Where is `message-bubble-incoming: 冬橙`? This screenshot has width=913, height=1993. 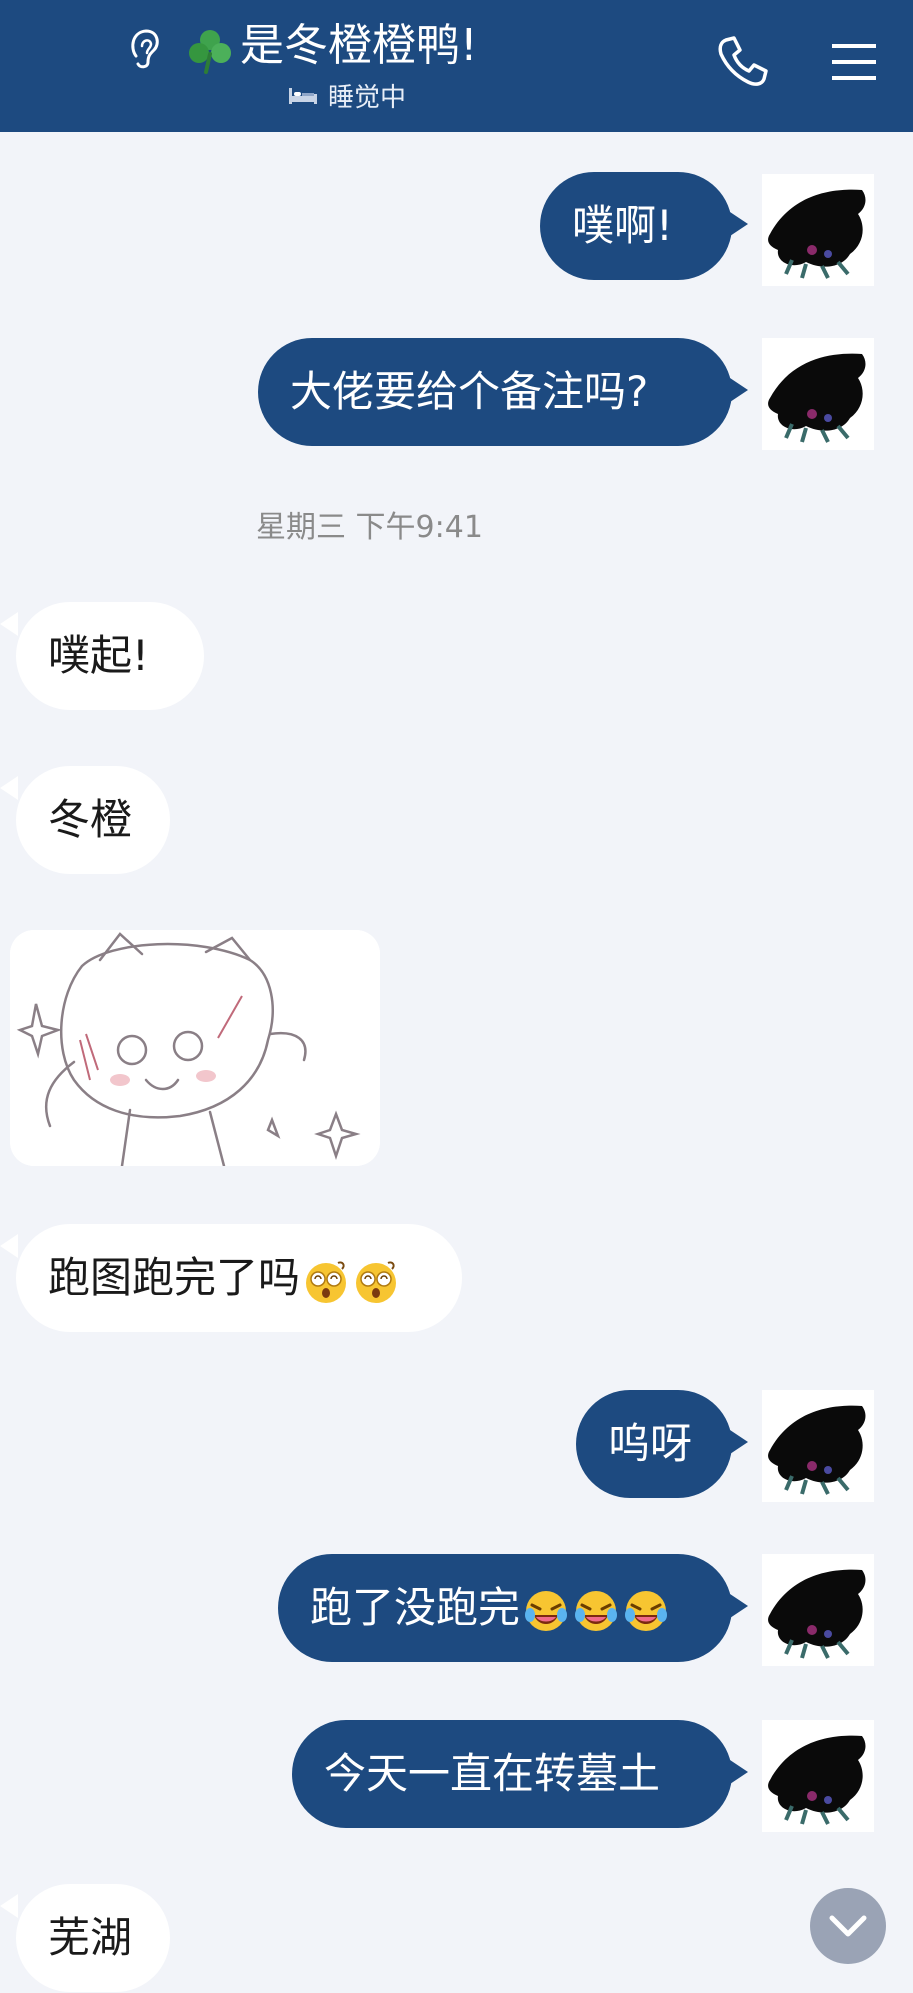 message-bubble-incoming: 冬橙 is located at coordinates (93, 820).